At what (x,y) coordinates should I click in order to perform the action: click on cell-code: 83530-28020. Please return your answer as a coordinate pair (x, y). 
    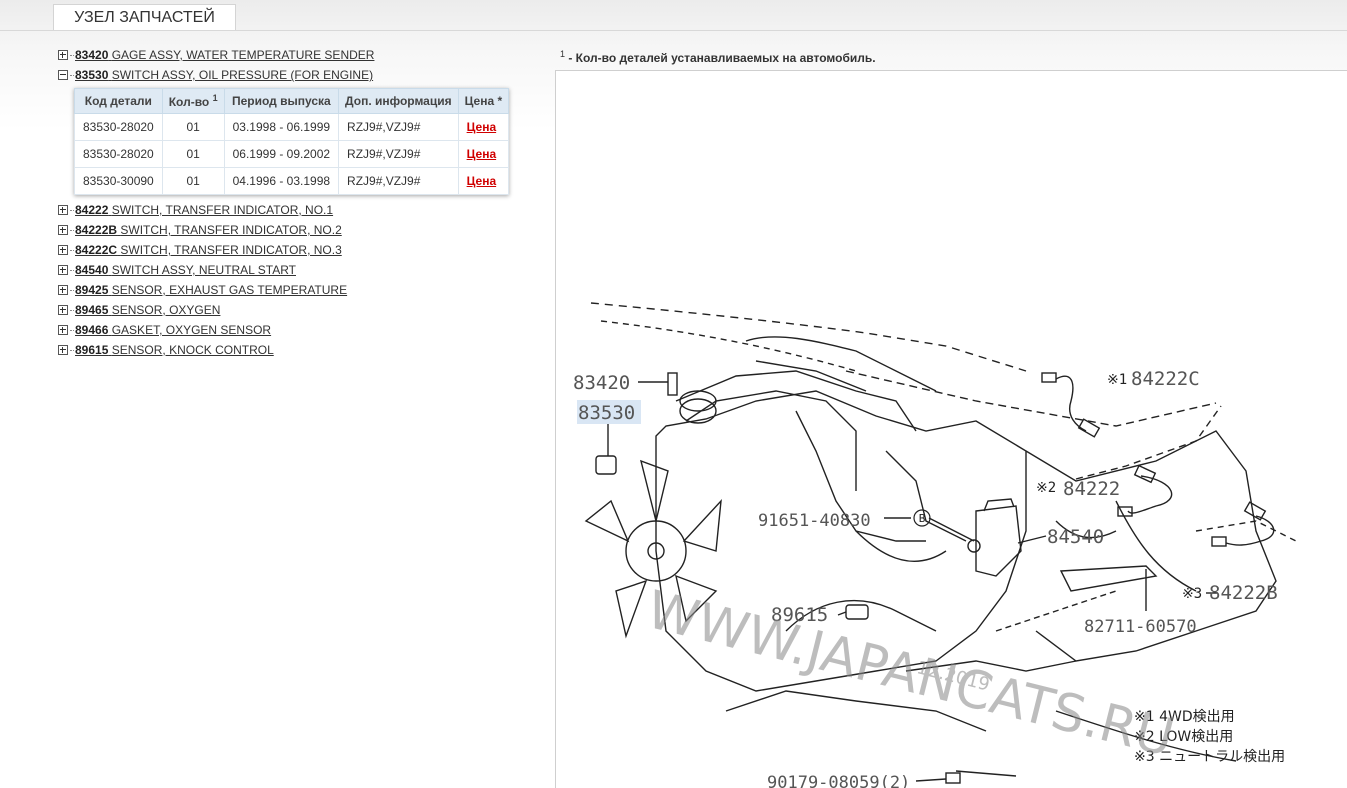
    Looking at the image, I should click on (118, 154).